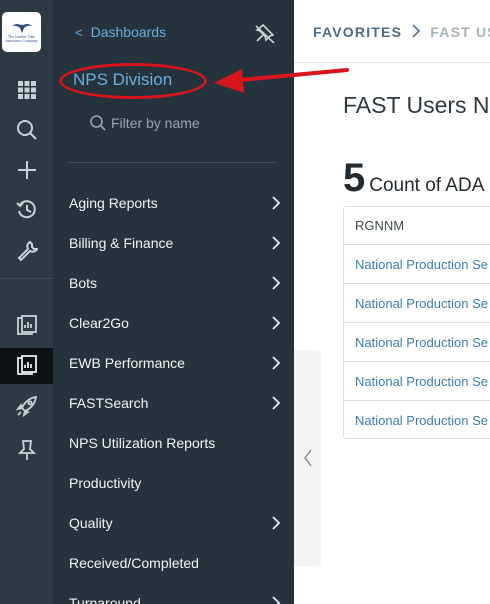 The height and width of the screenshot is (604, 490). Describe the element at coordinates (79, 32) in the screenshot. I see `chevron-left-icon: <` at that location.